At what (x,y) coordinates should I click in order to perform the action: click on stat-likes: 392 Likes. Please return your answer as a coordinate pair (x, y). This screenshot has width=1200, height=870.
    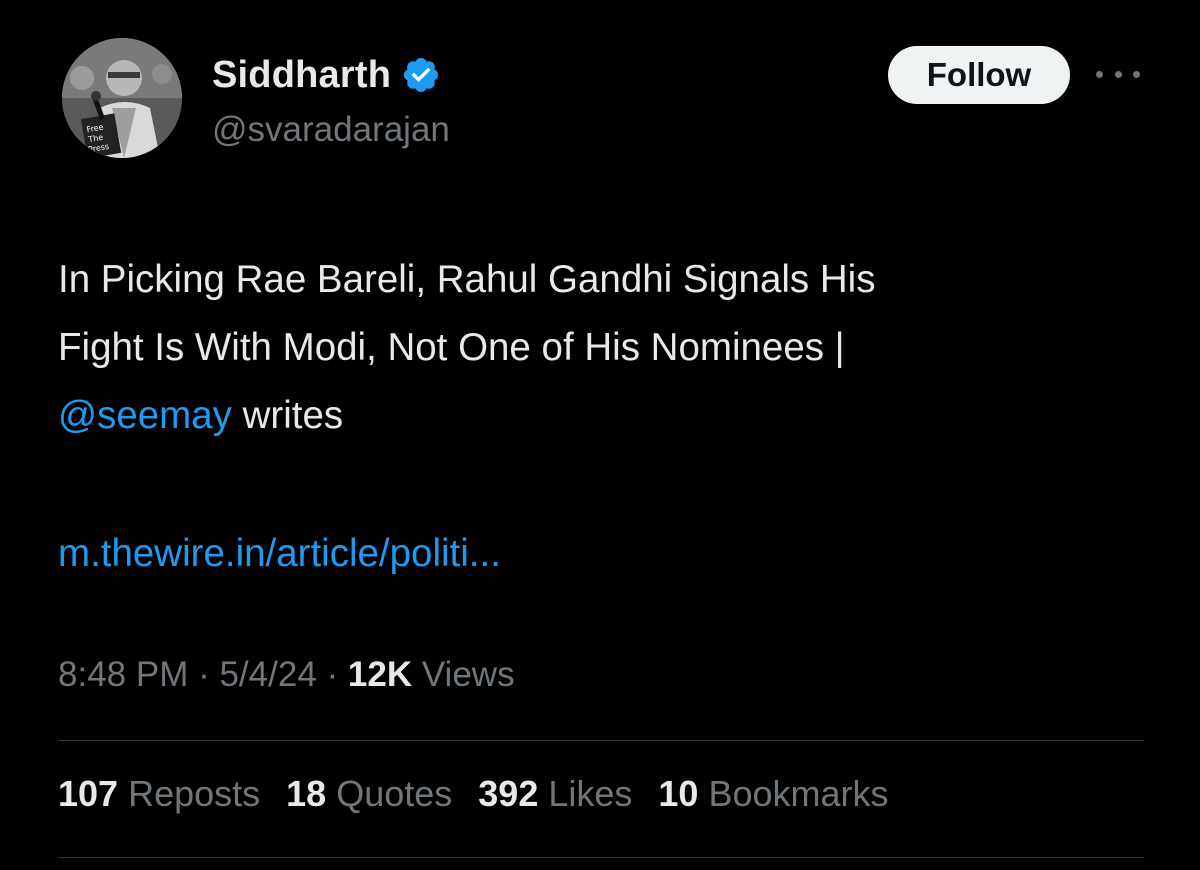
    Looking at the image, I should click on (555, 794).